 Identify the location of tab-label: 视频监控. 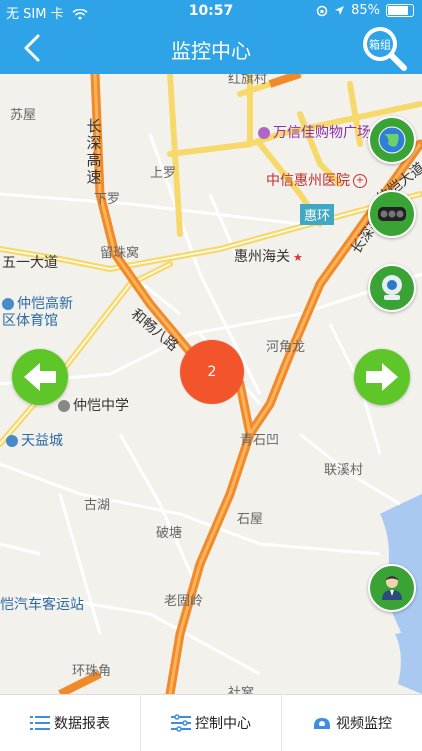
(364, 724).